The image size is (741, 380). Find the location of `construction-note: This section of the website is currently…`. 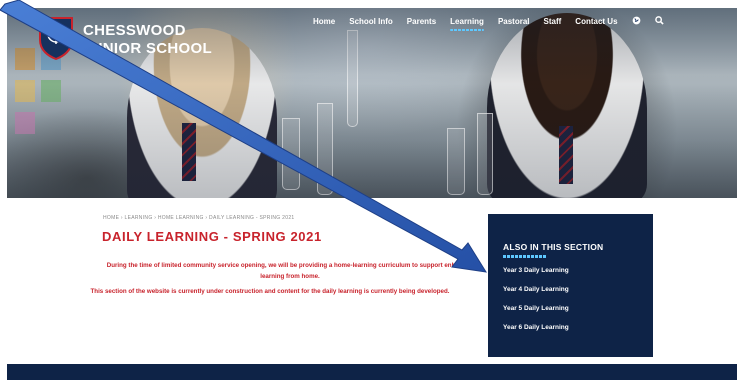

construction-note: This section of the website is currently… is located at coordinates (270, 291).